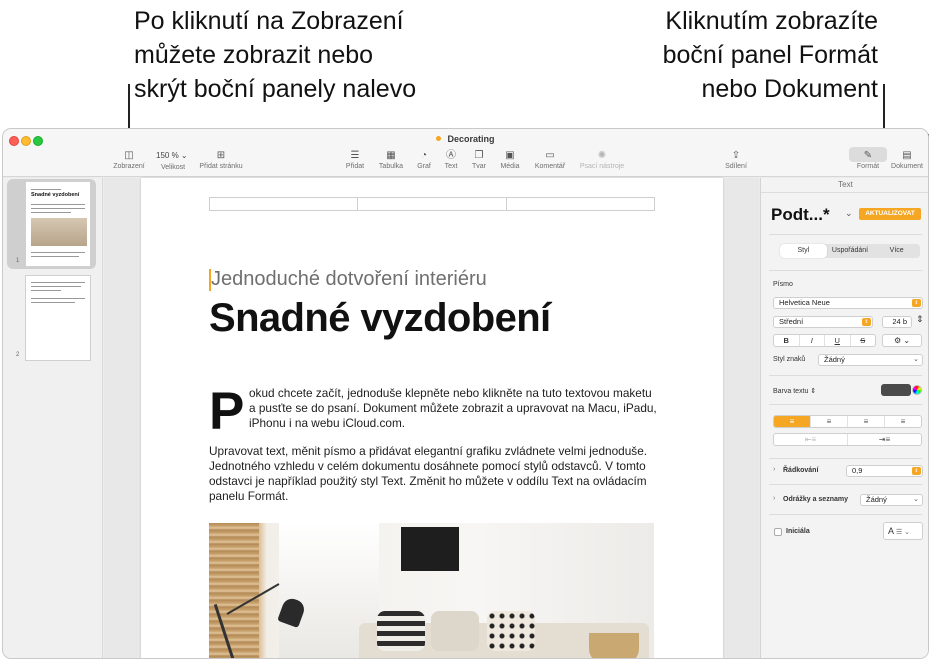 The image size is (931, 660). I want to click on advanced-font-options-button: ⚙ ⌄, so click(902, 340).